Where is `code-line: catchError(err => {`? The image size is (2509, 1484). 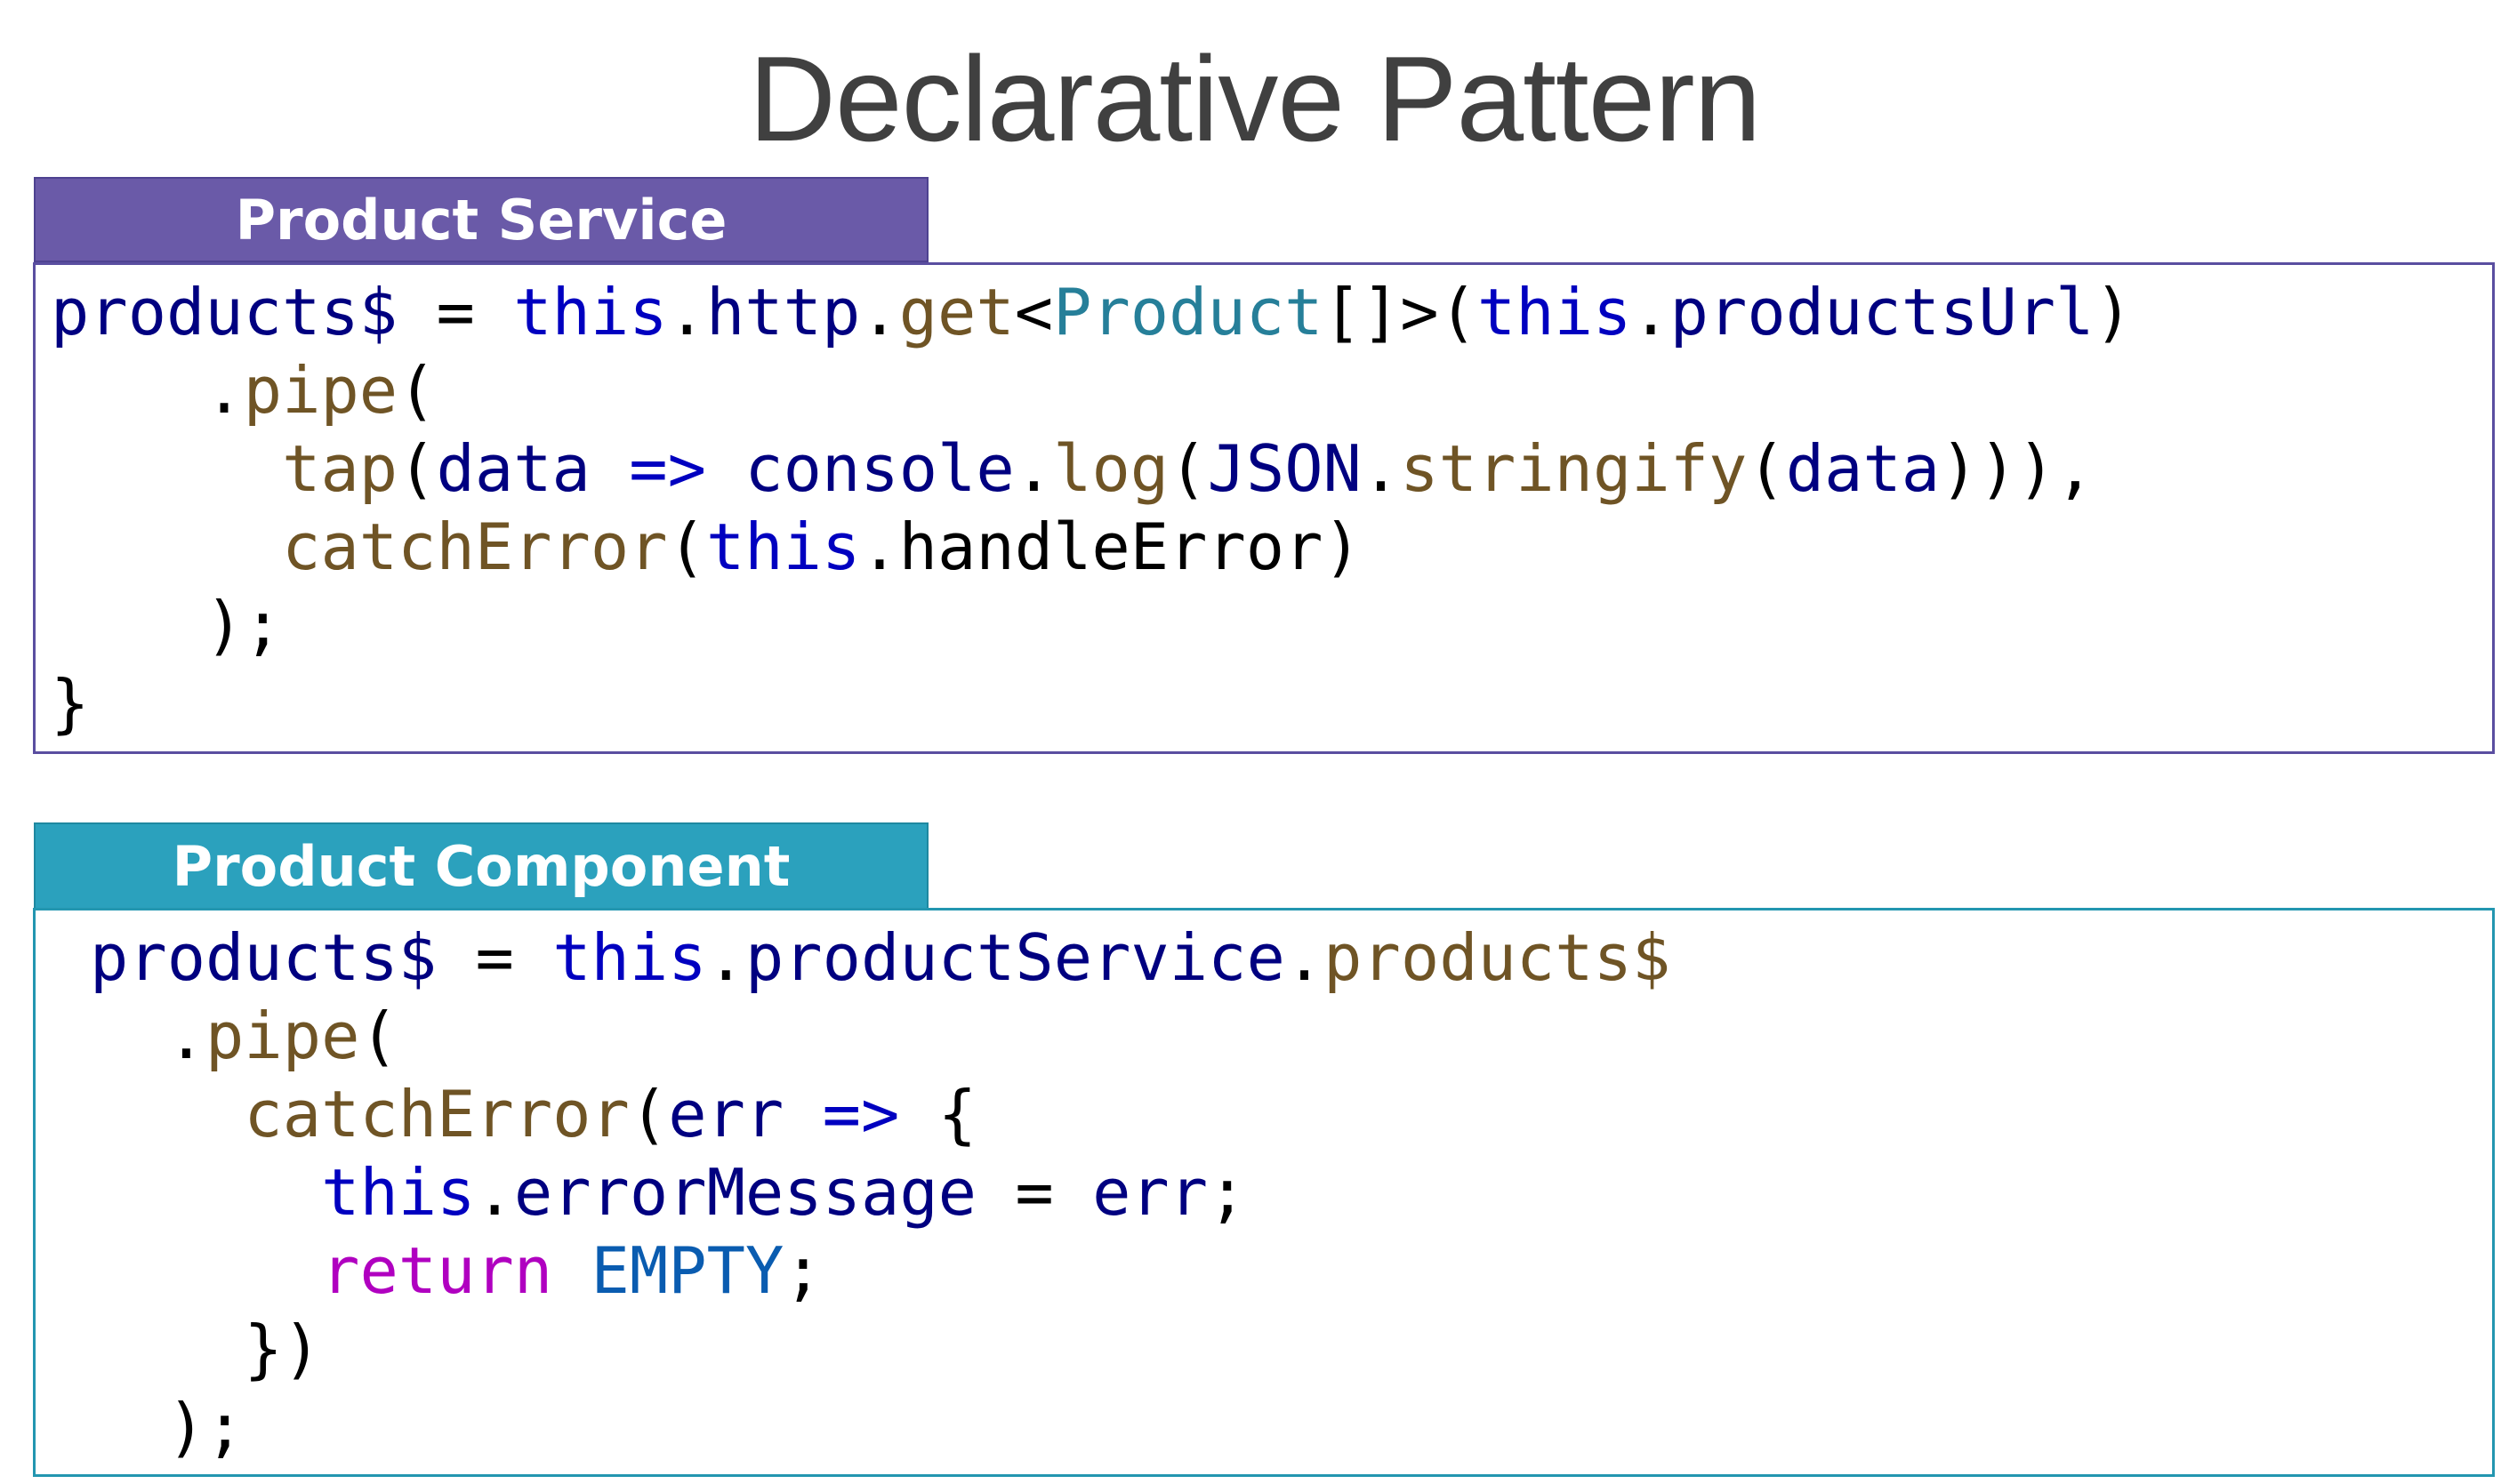
code-line: catchError(err => { is located at coordinates (880, 1114).